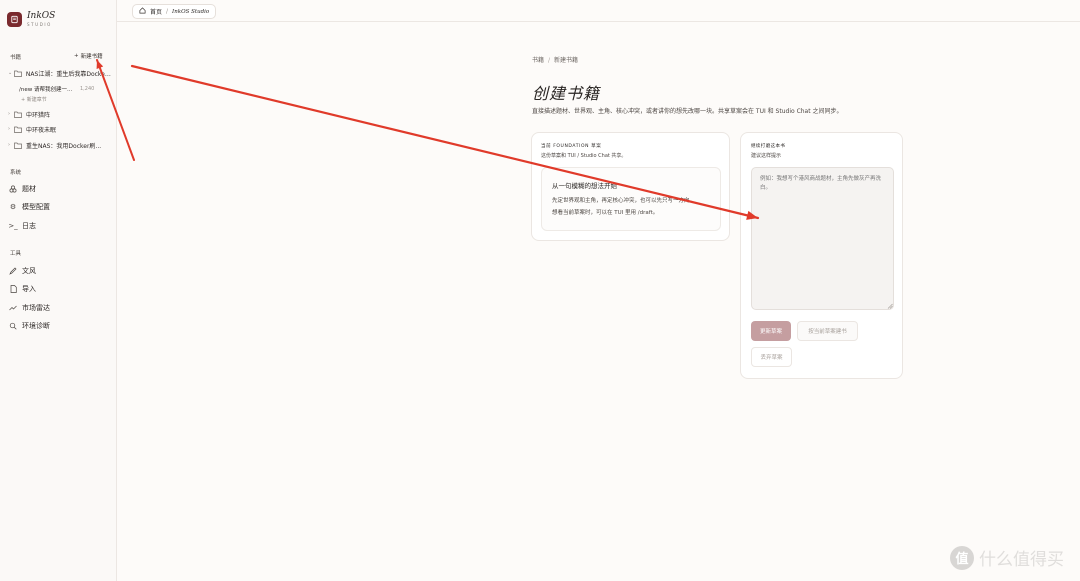 This screenshot has height=581, width=1080. What do you see at coordinates (566, 93) in the screenshot?
I see `page-title: 创建书籍` at bounding box center [566, 93].